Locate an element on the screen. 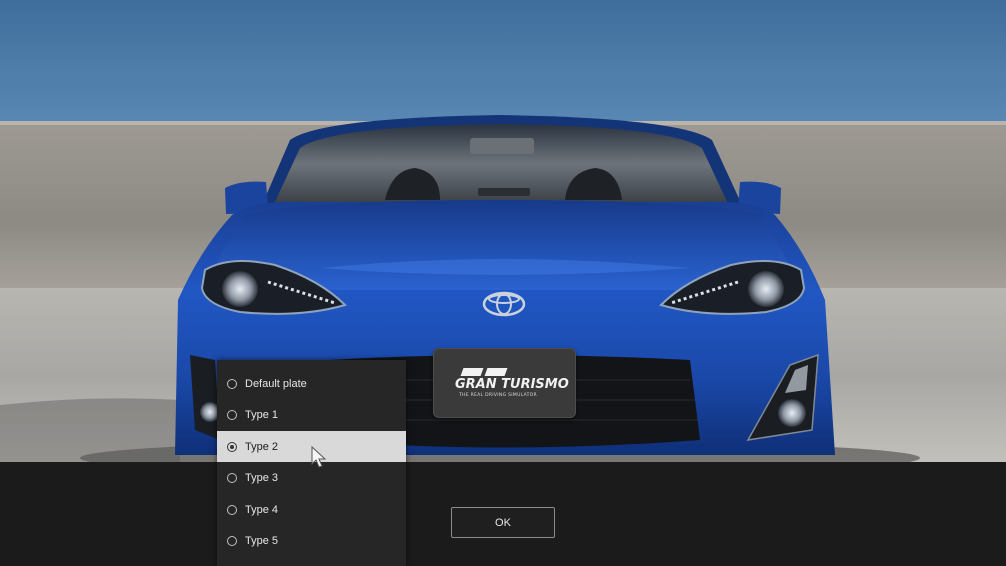  option-label: Type 3 is located at coordinates (262, 477).